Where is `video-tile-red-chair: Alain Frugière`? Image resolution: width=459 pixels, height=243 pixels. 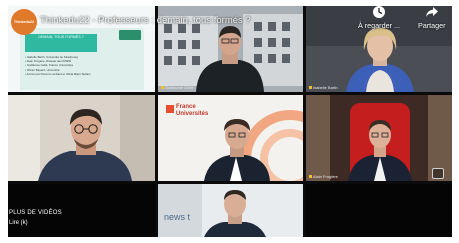
video-tile-red-chair: Alain Frugière is located at coordinates (379, 138).